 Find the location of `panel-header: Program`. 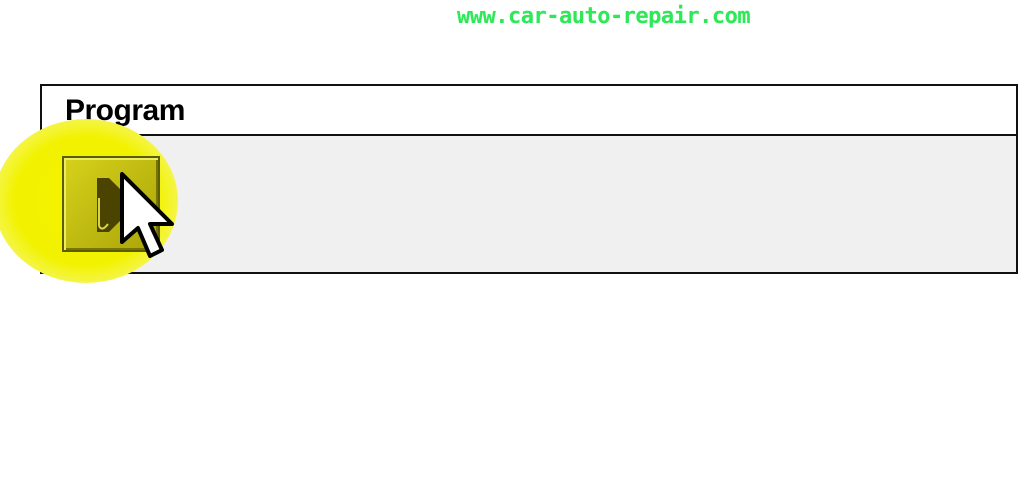

panel-header: Program is located at coordinates (529, 111).